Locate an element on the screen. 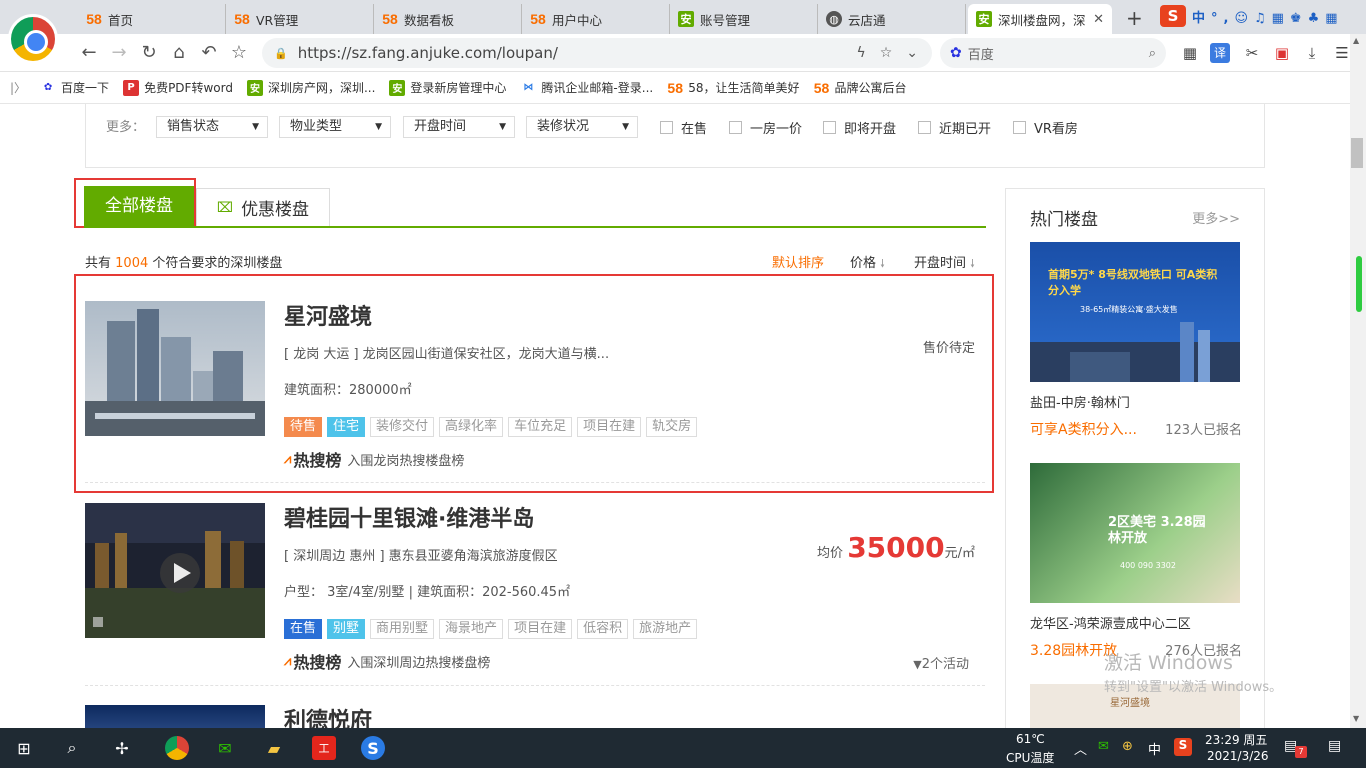  scroll-down-icon: ▼ is located at coordinates (1356, 718).